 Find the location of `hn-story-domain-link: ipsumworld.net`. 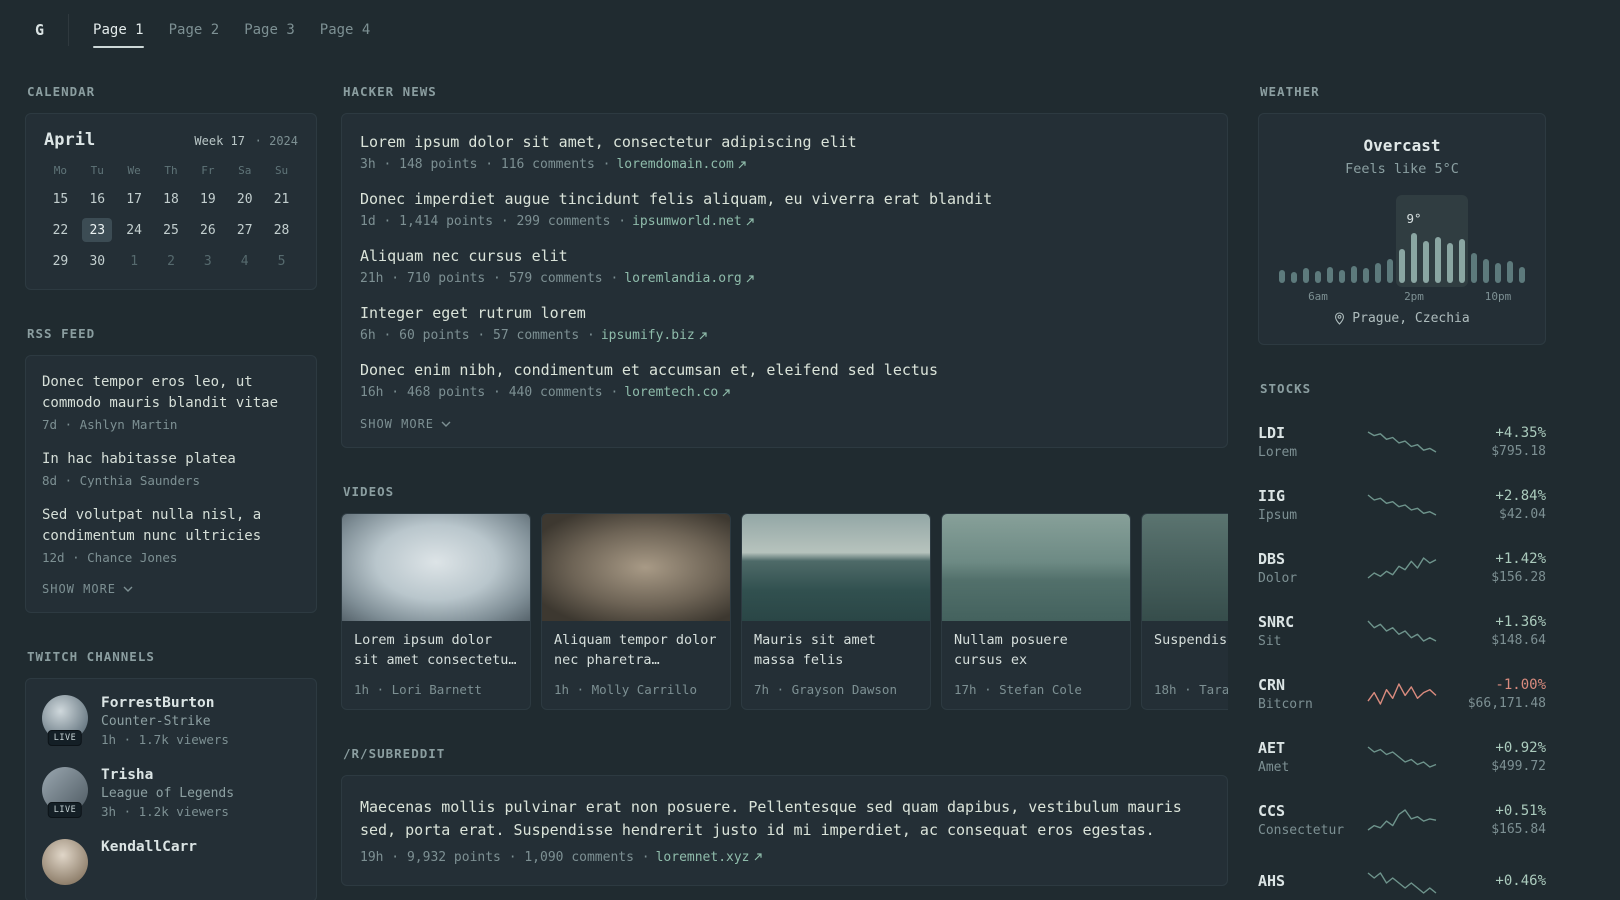

hn-story-domain-link: ipsumworld.net is located at coordinates (693, 221).